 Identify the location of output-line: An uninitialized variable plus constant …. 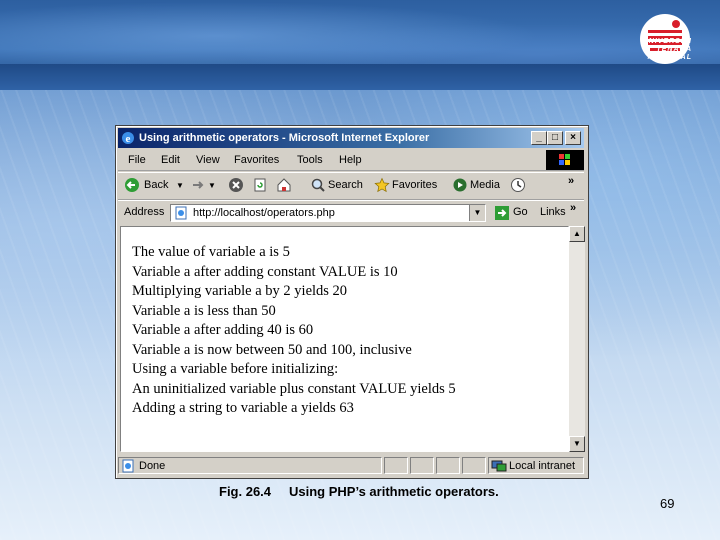
(294, 388).